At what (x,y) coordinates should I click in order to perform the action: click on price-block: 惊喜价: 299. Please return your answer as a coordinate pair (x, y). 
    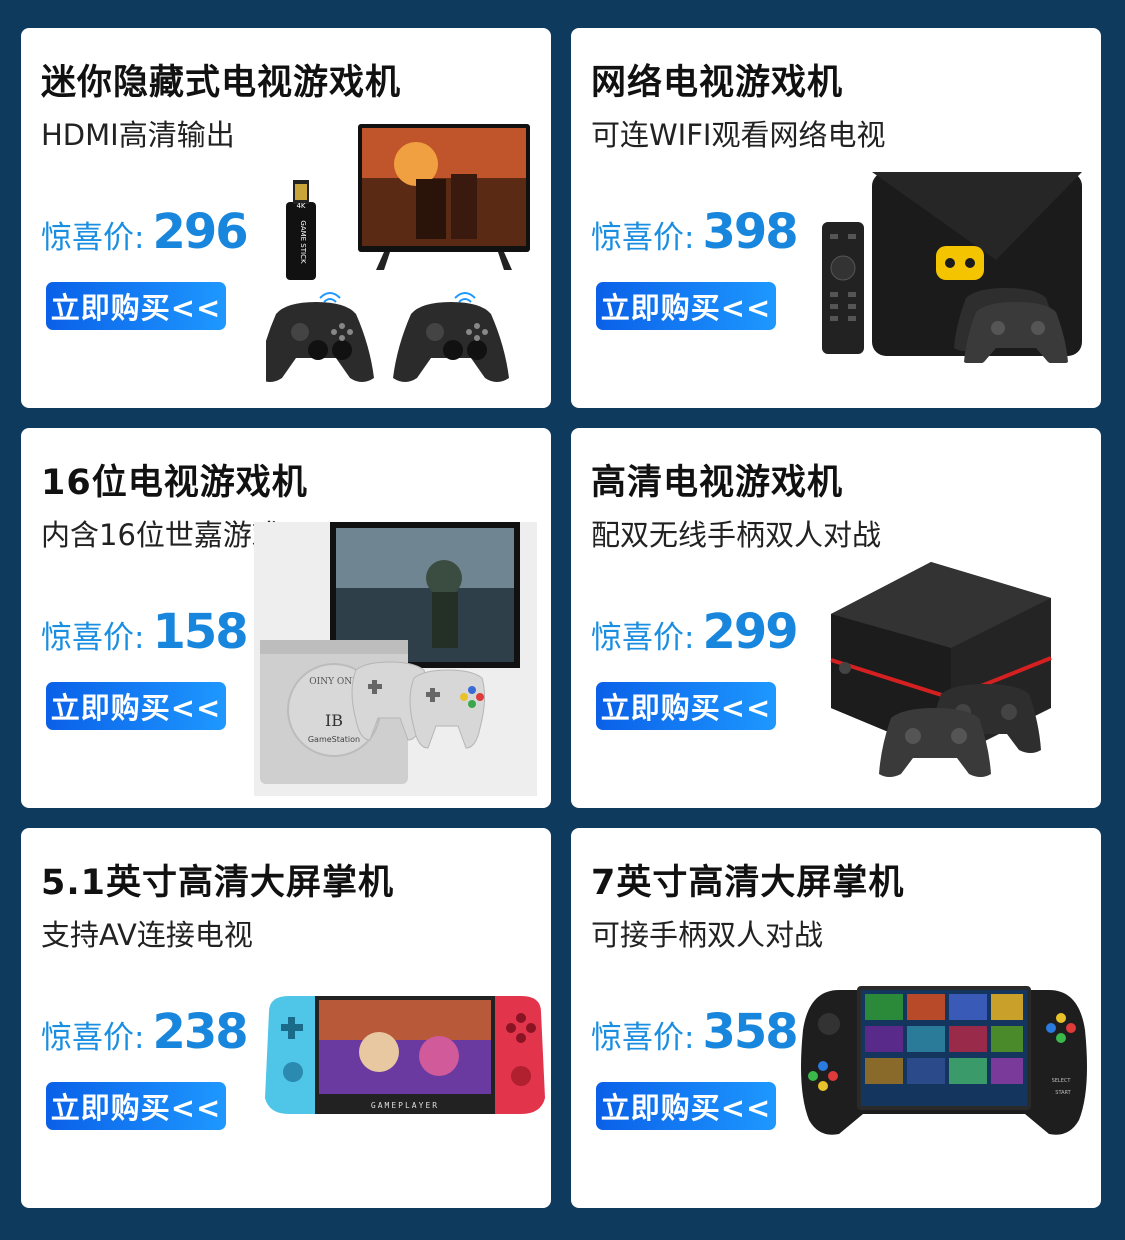
    Looking at the image, I should click on (695, 632).